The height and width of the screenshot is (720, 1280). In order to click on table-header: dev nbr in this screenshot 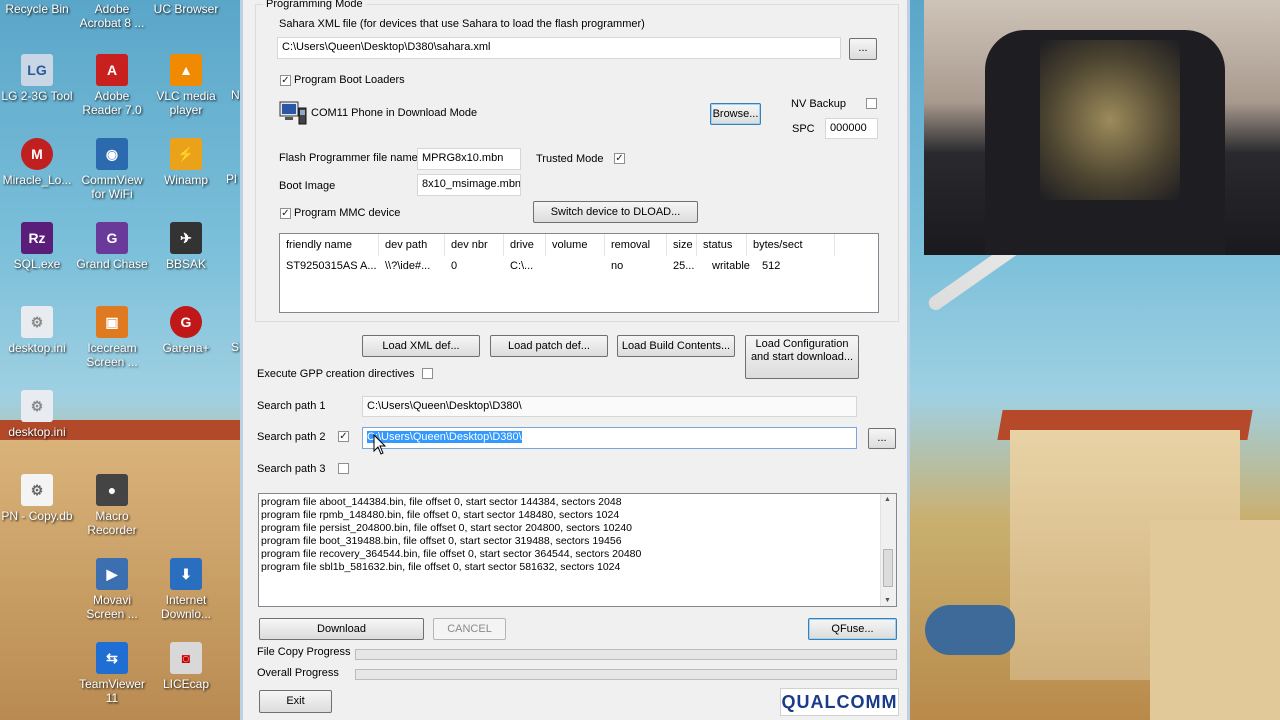, I will do `click(474, 245)`.